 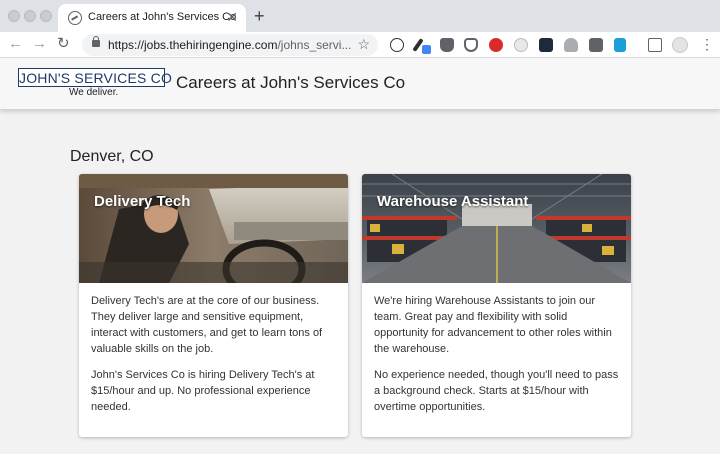 I want to click on logo-text: JOHN'S SERVICES CO, so click(x=96, y=78).